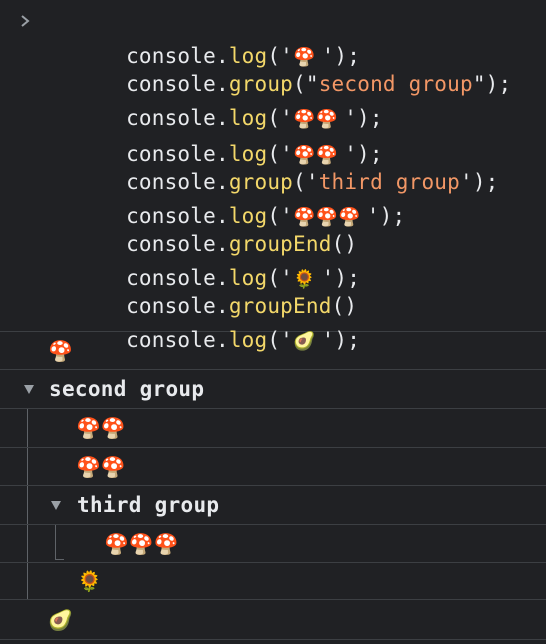 The image size is (546, 644). I want to click on console-group-header: second group, so click(273, 389).